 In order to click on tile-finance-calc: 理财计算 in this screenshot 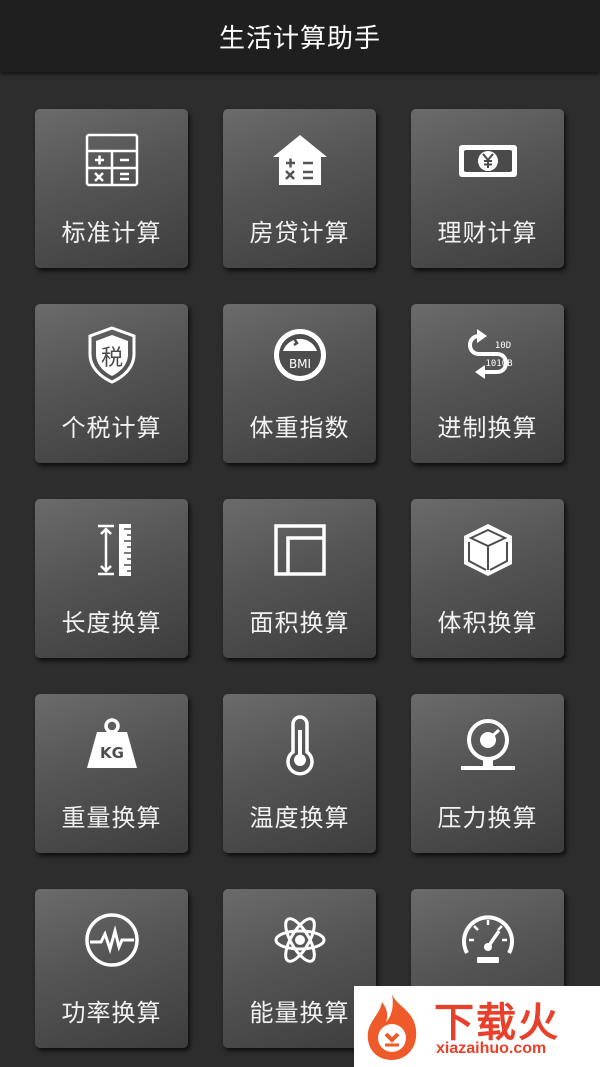, I will do `click(487, 188)`.